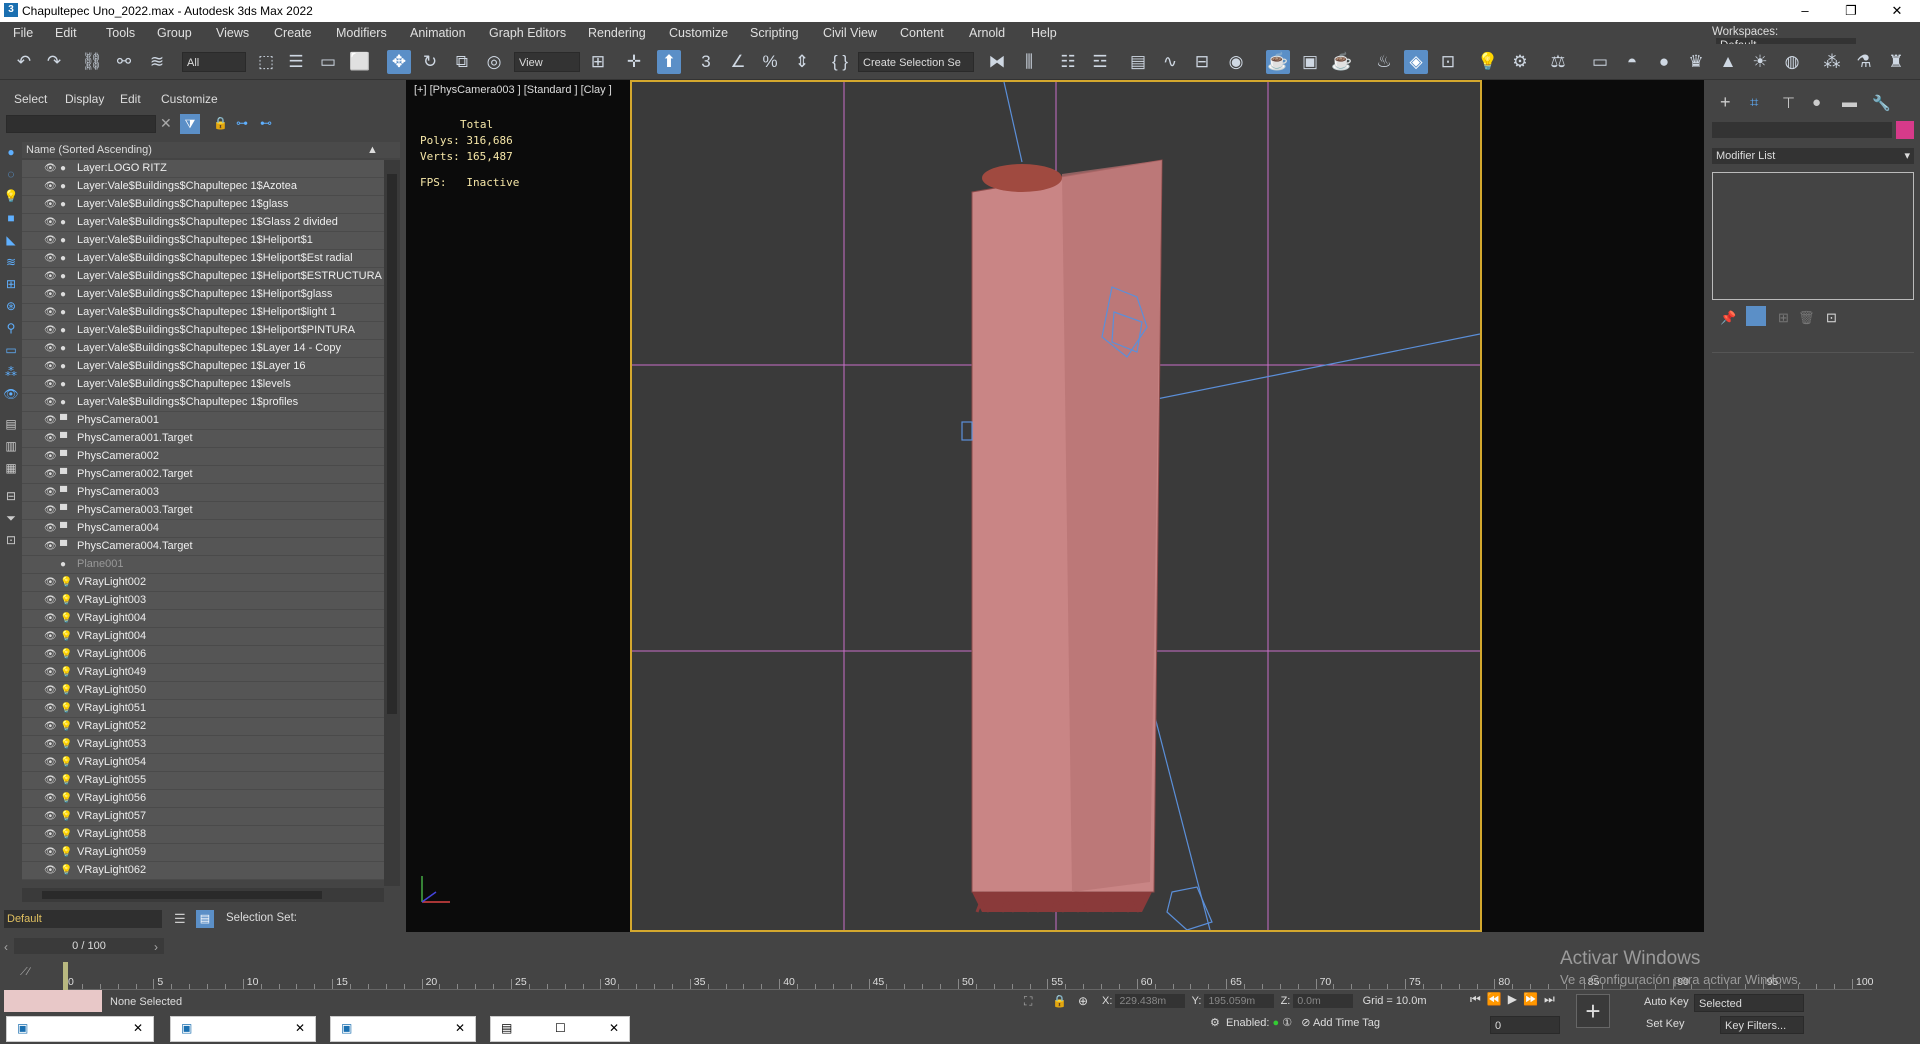  Describe the element at coordinates (399, 62) in the screenshot. I see `select-move-icon: ✥` at that location.